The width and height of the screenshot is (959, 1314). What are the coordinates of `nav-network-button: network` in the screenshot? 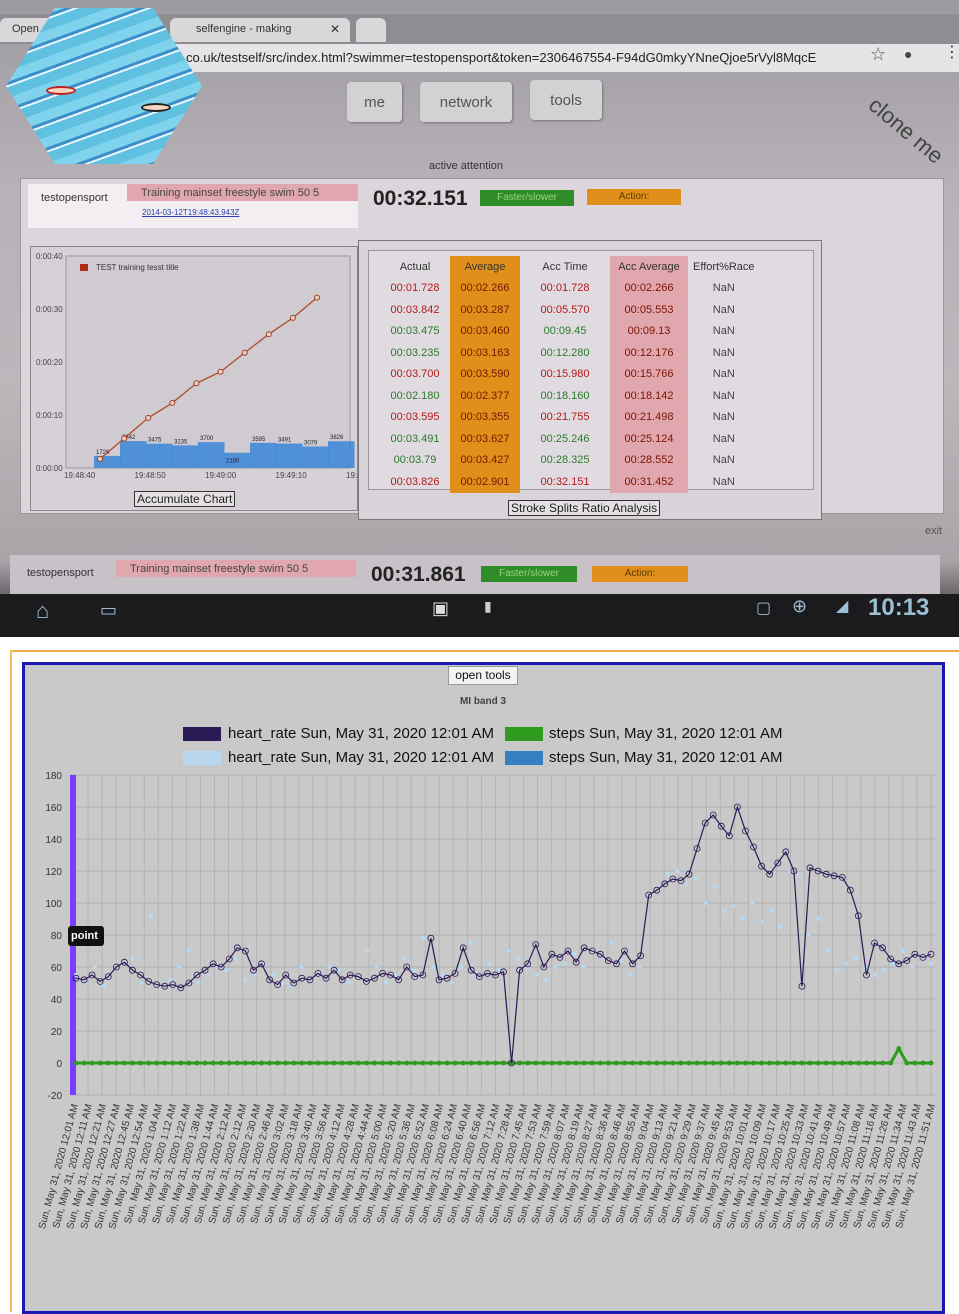 It's located at (466, 102).